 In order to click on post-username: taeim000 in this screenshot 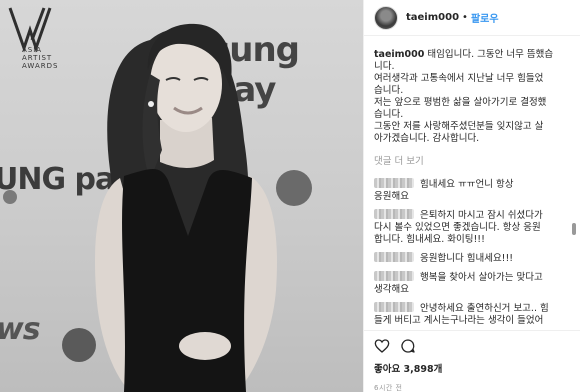, I will do `click(432, 17)`.